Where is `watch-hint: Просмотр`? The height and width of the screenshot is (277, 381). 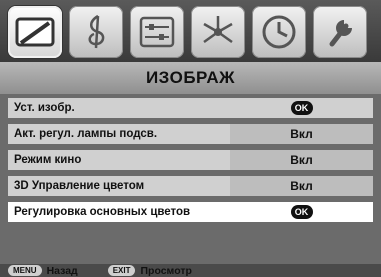 watch-hint: Просмотр is located at coordinates (166, 270).